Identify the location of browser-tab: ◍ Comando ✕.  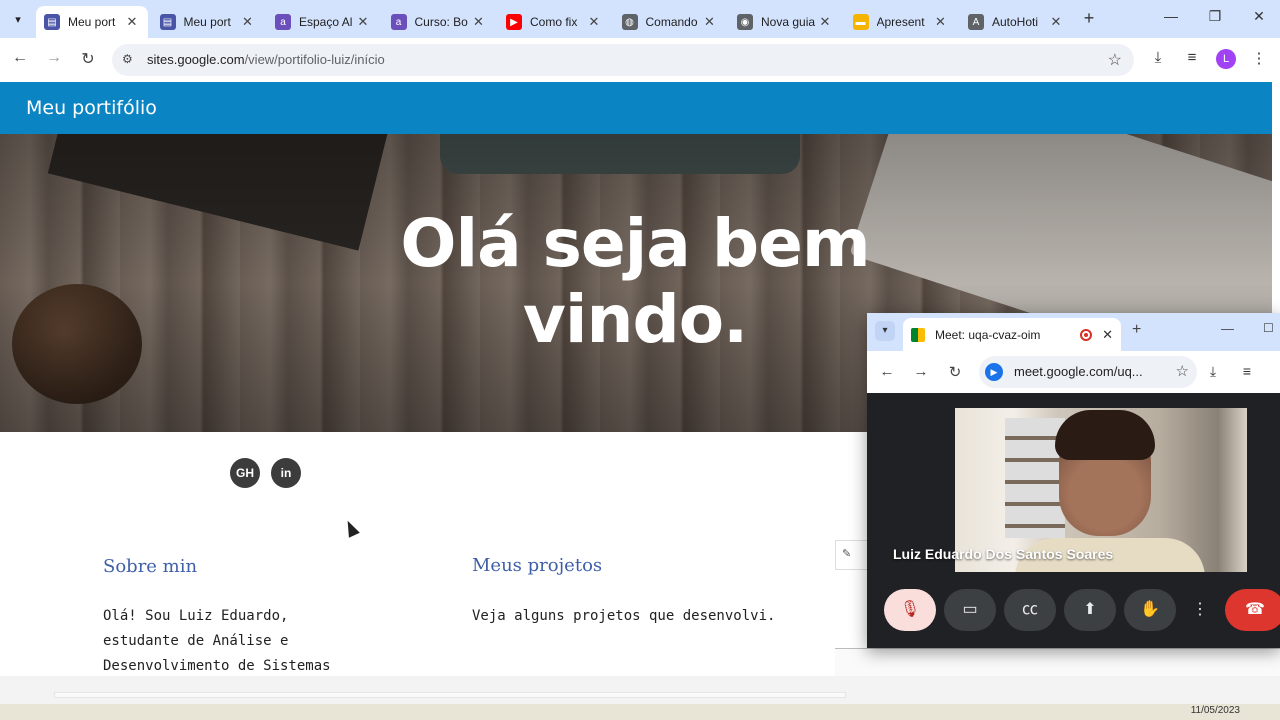
(670, 22).